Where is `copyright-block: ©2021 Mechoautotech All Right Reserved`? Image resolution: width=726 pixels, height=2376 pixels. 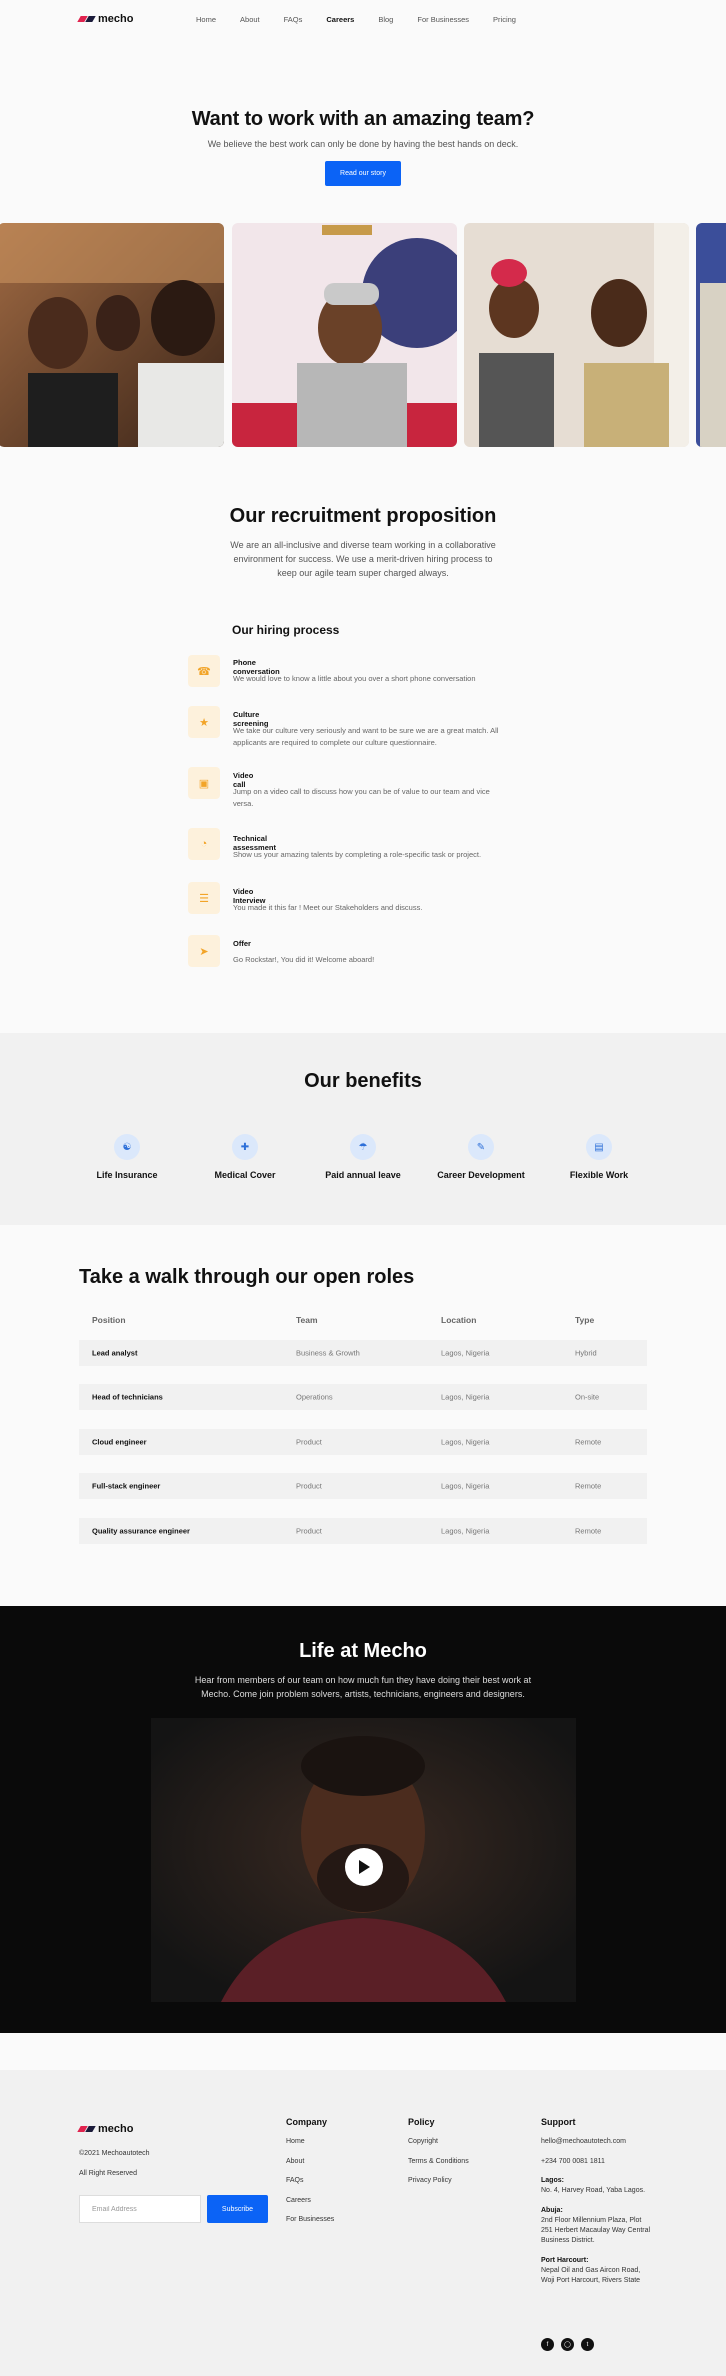 copyright-block: ©2021 Mechoautotech All Right Reserved is located at coordinates (114, 2168).